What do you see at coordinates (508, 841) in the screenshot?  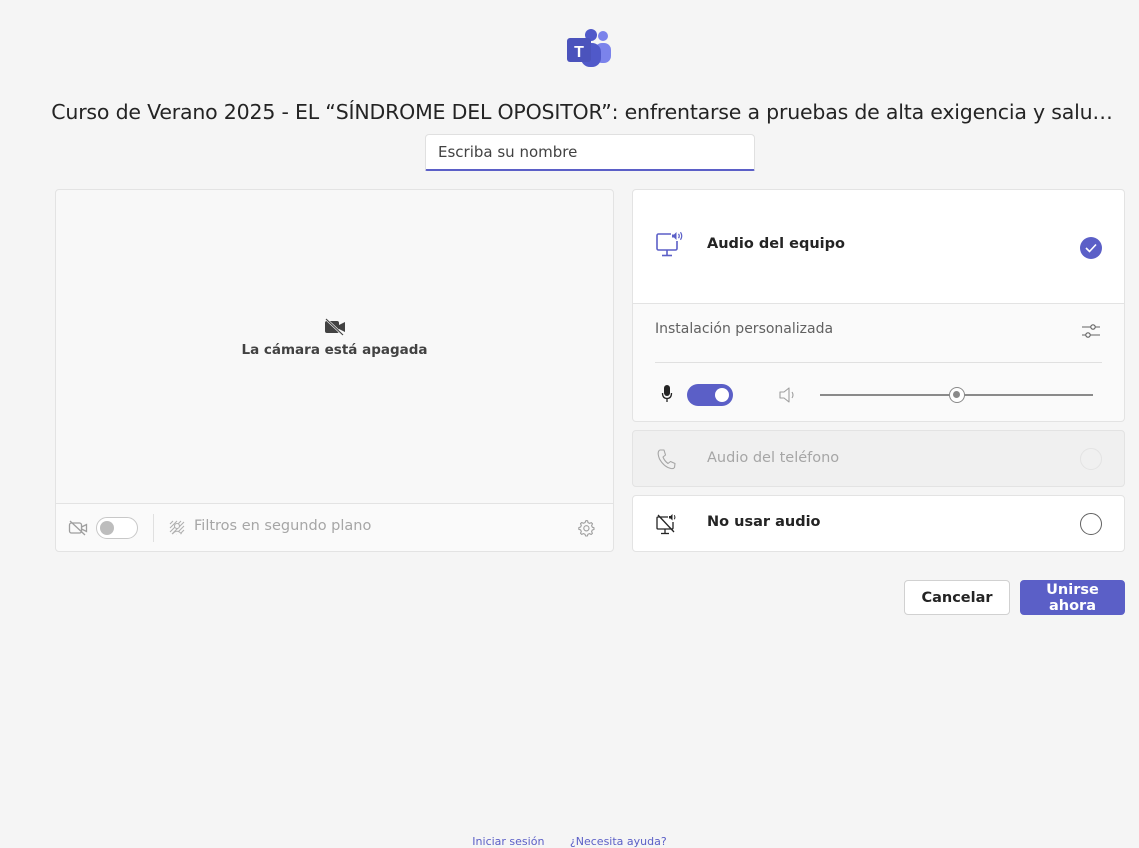 I see `sign-in-link: Iniciar sesión` at bounding box center [508, 841].